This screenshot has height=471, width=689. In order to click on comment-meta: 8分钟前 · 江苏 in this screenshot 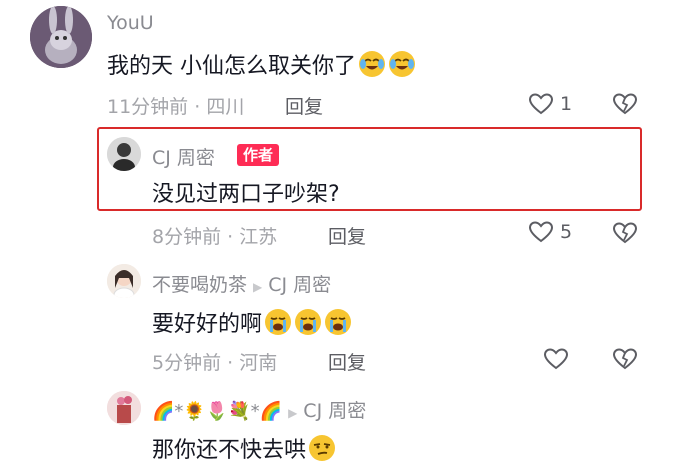, I will do `click(214, 235)`.